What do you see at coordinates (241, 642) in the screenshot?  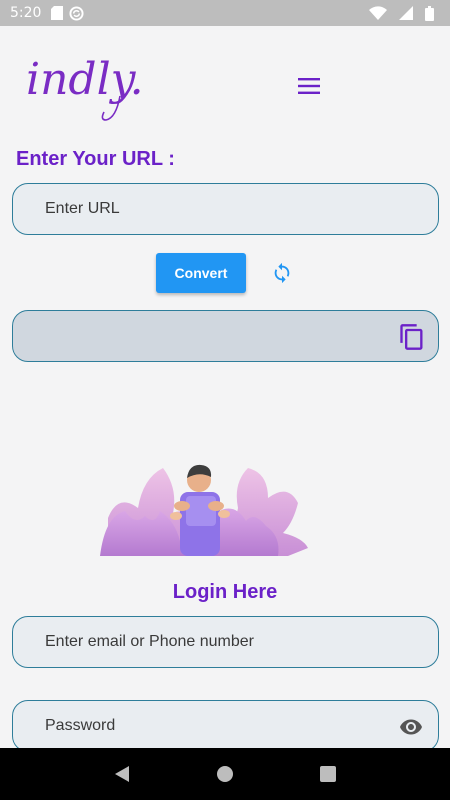 I see `email-phone-input` at bounding box center [241, 642].